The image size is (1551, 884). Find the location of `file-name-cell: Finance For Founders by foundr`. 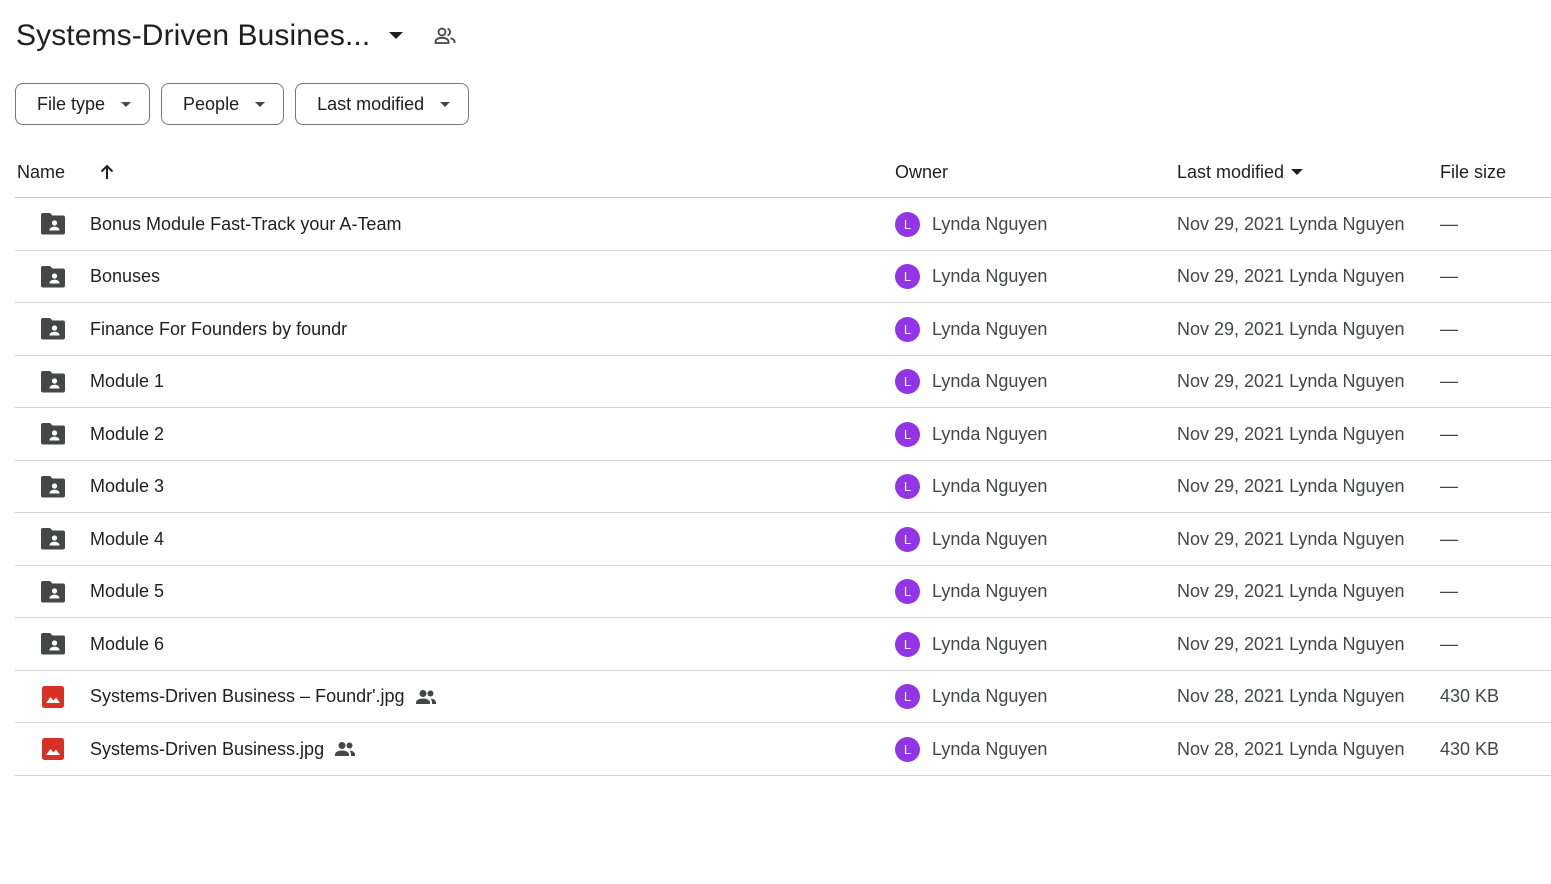

file-name-cell: Finance For Founders by foundr is located at coordinates (218, 329).